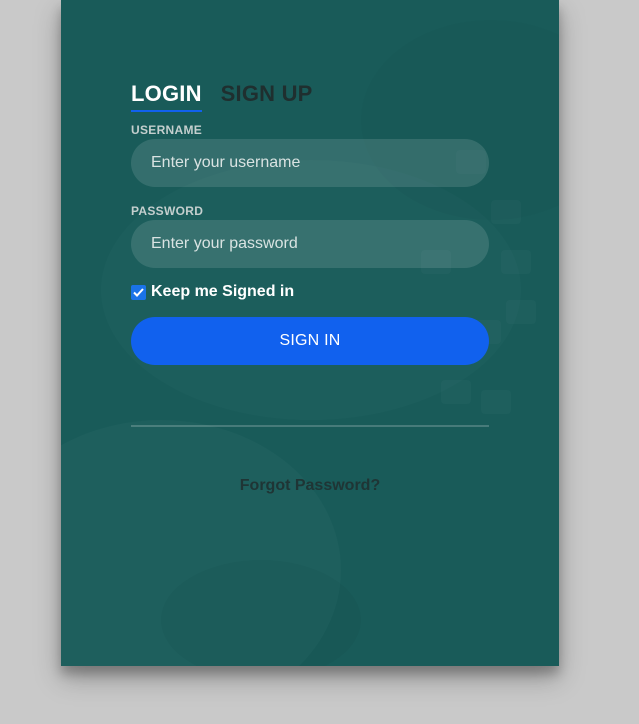 This screenshot has width=639, height=724. I want to click on username-input, so click(310, 163).